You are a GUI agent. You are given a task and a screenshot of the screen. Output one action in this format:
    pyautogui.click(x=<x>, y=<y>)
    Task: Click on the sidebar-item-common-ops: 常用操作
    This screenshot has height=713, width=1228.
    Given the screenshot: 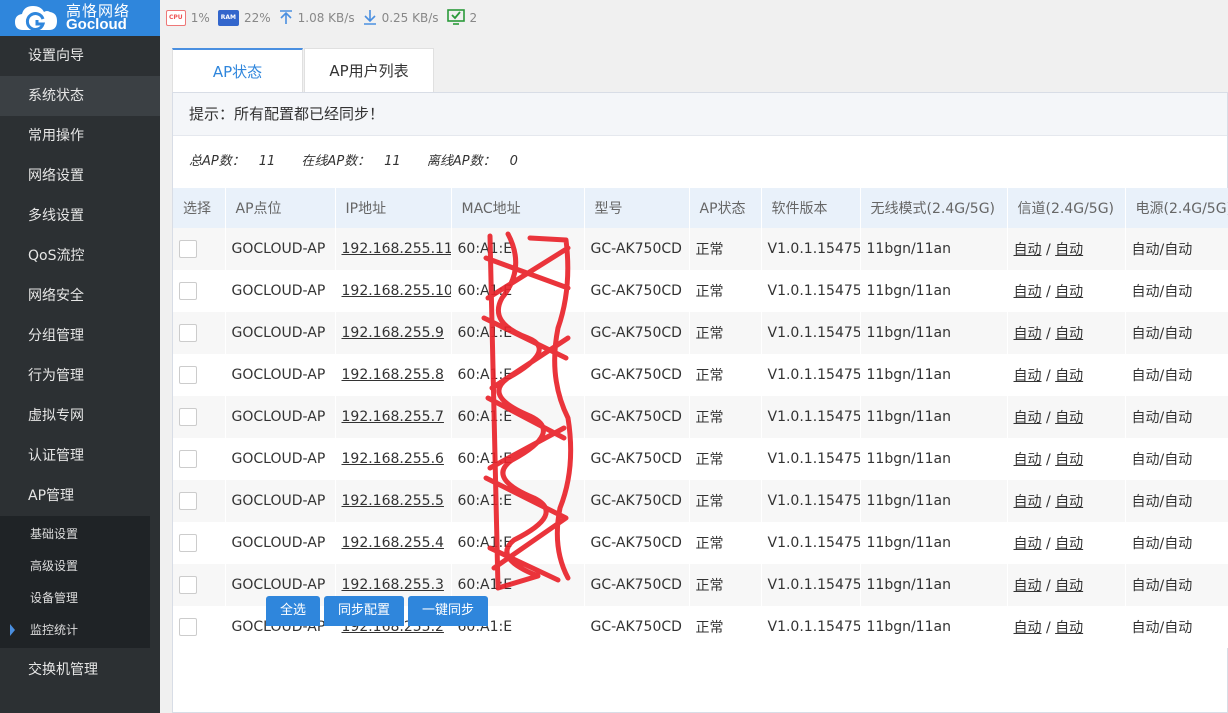 What is the action you would take?
    pyautogui.click(x=80, y=136)
    